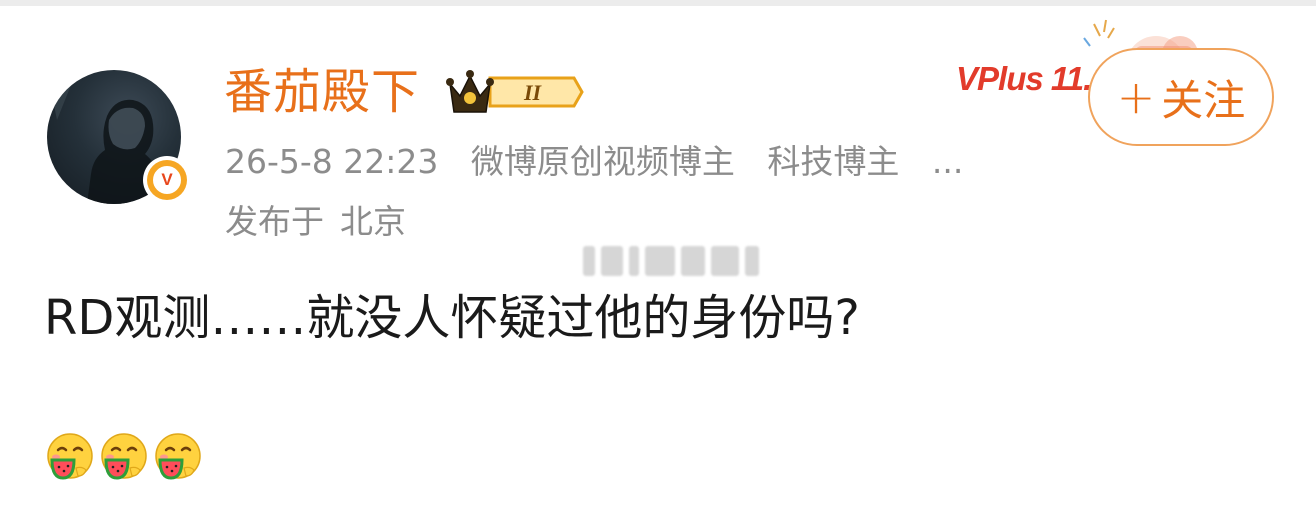 The height and width of the screenshot is (528, 1316). Describe the element at coordinates (322, 92) in the screenshot. I see `author-name: 番茄殿下` at that location.